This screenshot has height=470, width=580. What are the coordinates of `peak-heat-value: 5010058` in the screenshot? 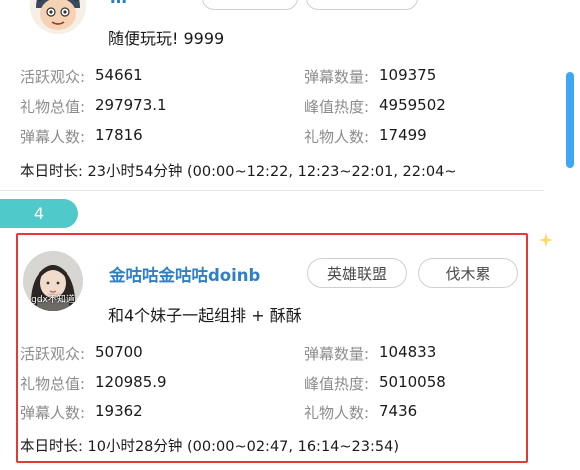 It's located at (412, 382).